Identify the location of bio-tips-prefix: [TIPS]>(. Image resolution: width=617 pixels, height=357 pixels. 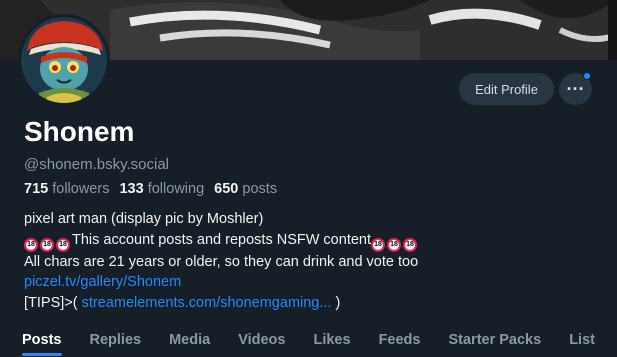
(53, 302).